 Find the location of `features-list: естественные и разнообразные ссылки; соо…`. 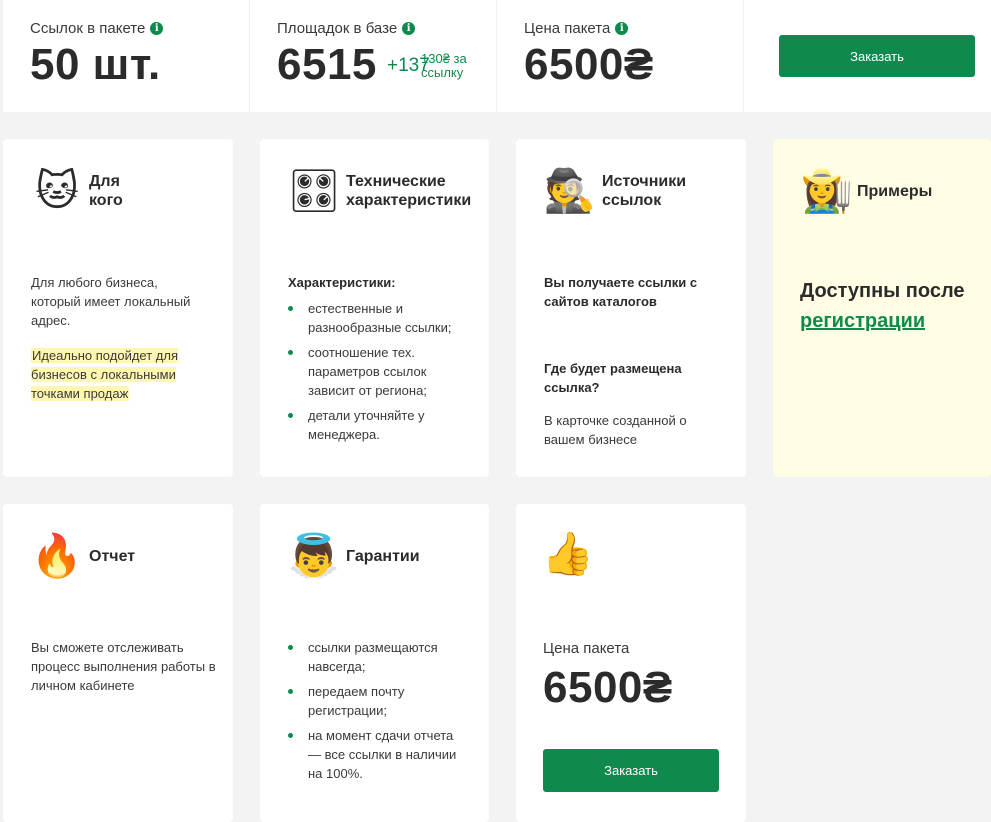

features-list: естественные и разнообразные ссылки; соо… is located at coordinates (375, 371).